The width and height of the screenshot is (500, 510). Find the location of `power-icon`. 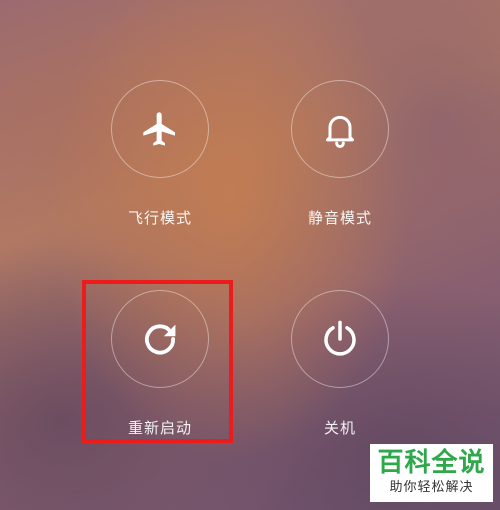

power-icon is located at coordinates (340, 338).